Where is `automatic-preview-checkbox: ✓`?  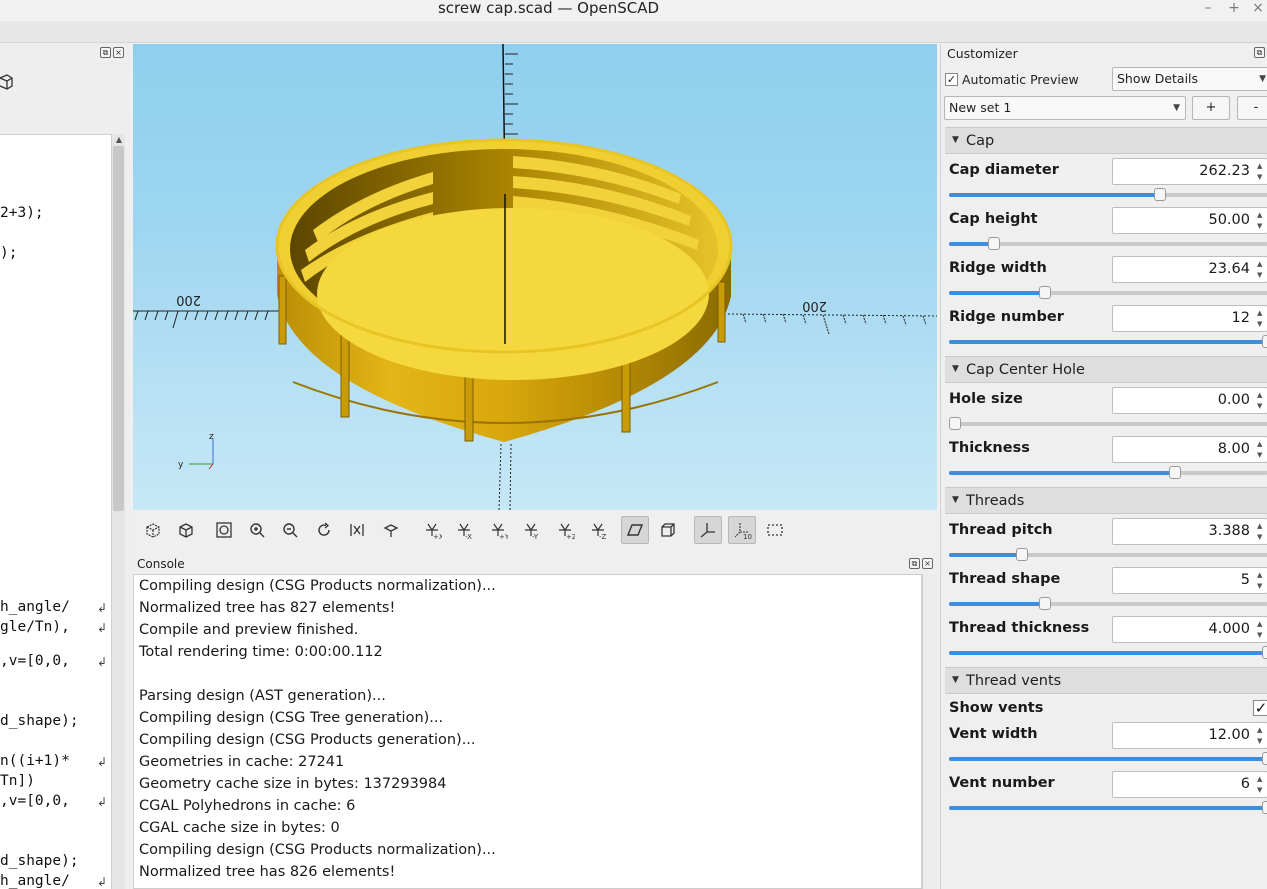
automatic-preview-checkbox: ✓ is located at coordinates (951, 79).